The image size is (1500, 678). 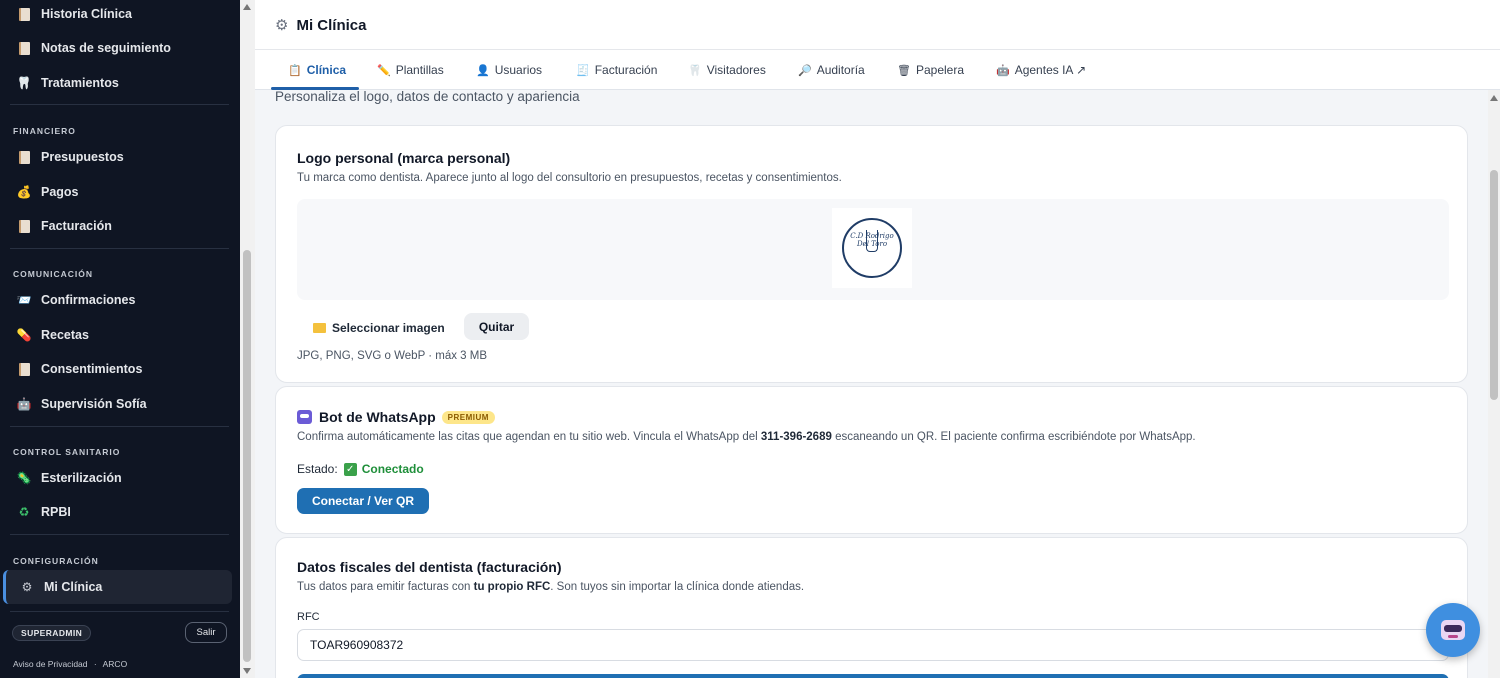 I want to click on submit-button-partial, so click(x=873, y=676).